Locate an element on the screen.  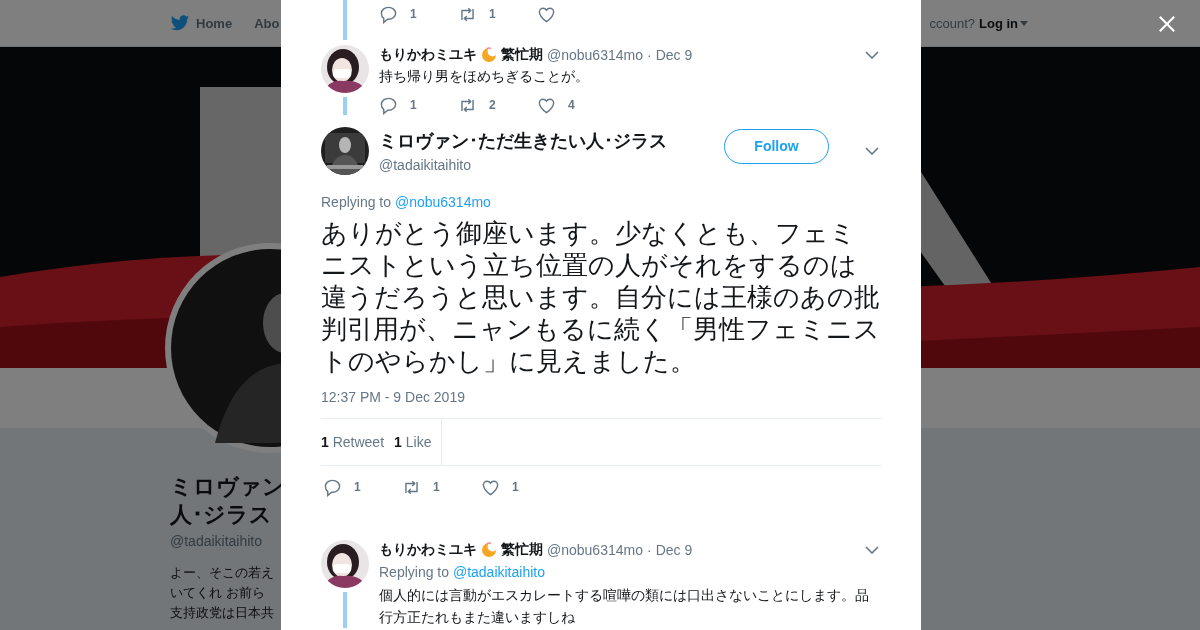
like-button: 1 is located at coordinates (520, 487).